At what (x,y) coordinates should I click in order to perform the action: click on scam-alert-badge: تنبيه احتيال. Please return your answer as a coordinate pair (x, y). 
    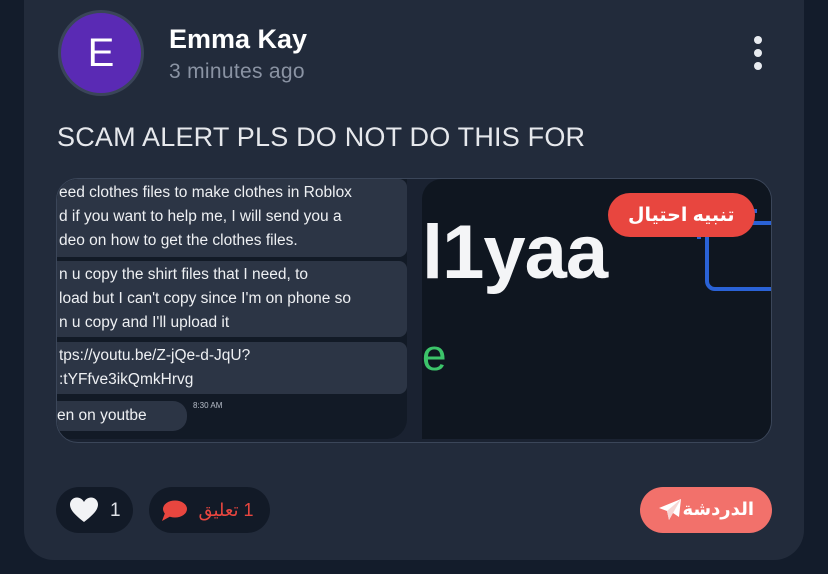
    Looking at the image, I should click on (681, 215).